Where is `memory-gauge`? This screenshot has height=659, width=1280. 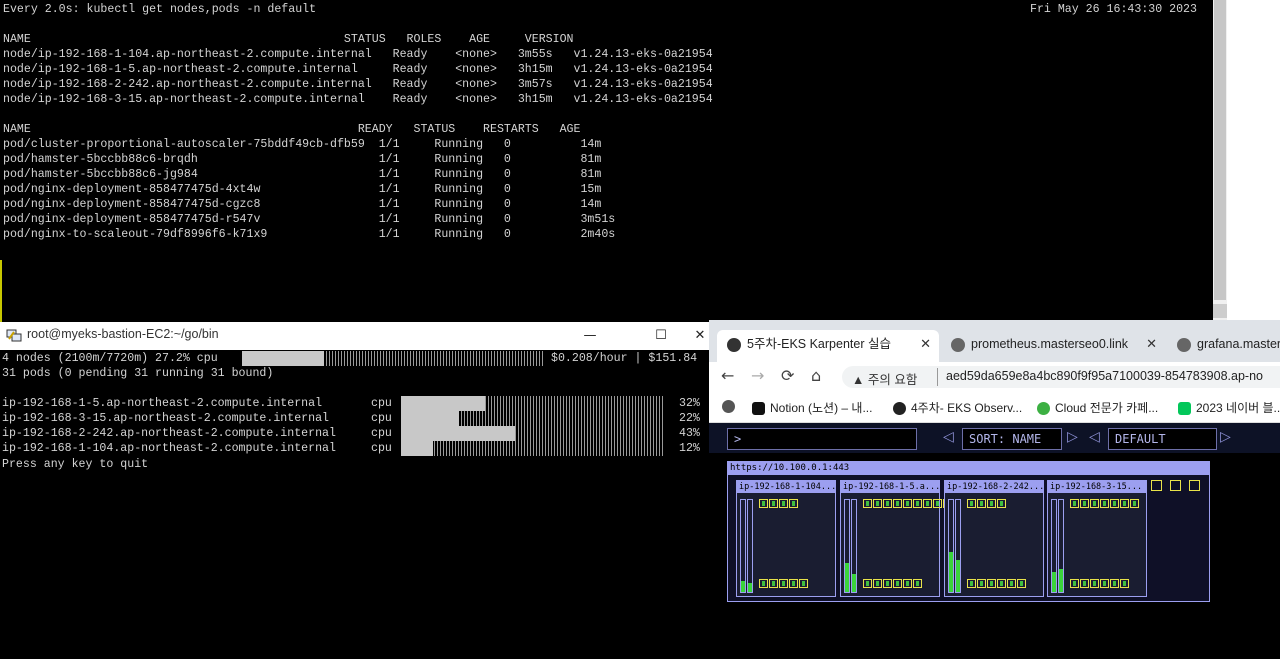
memory-gauge is located at coordinates (854, 546).